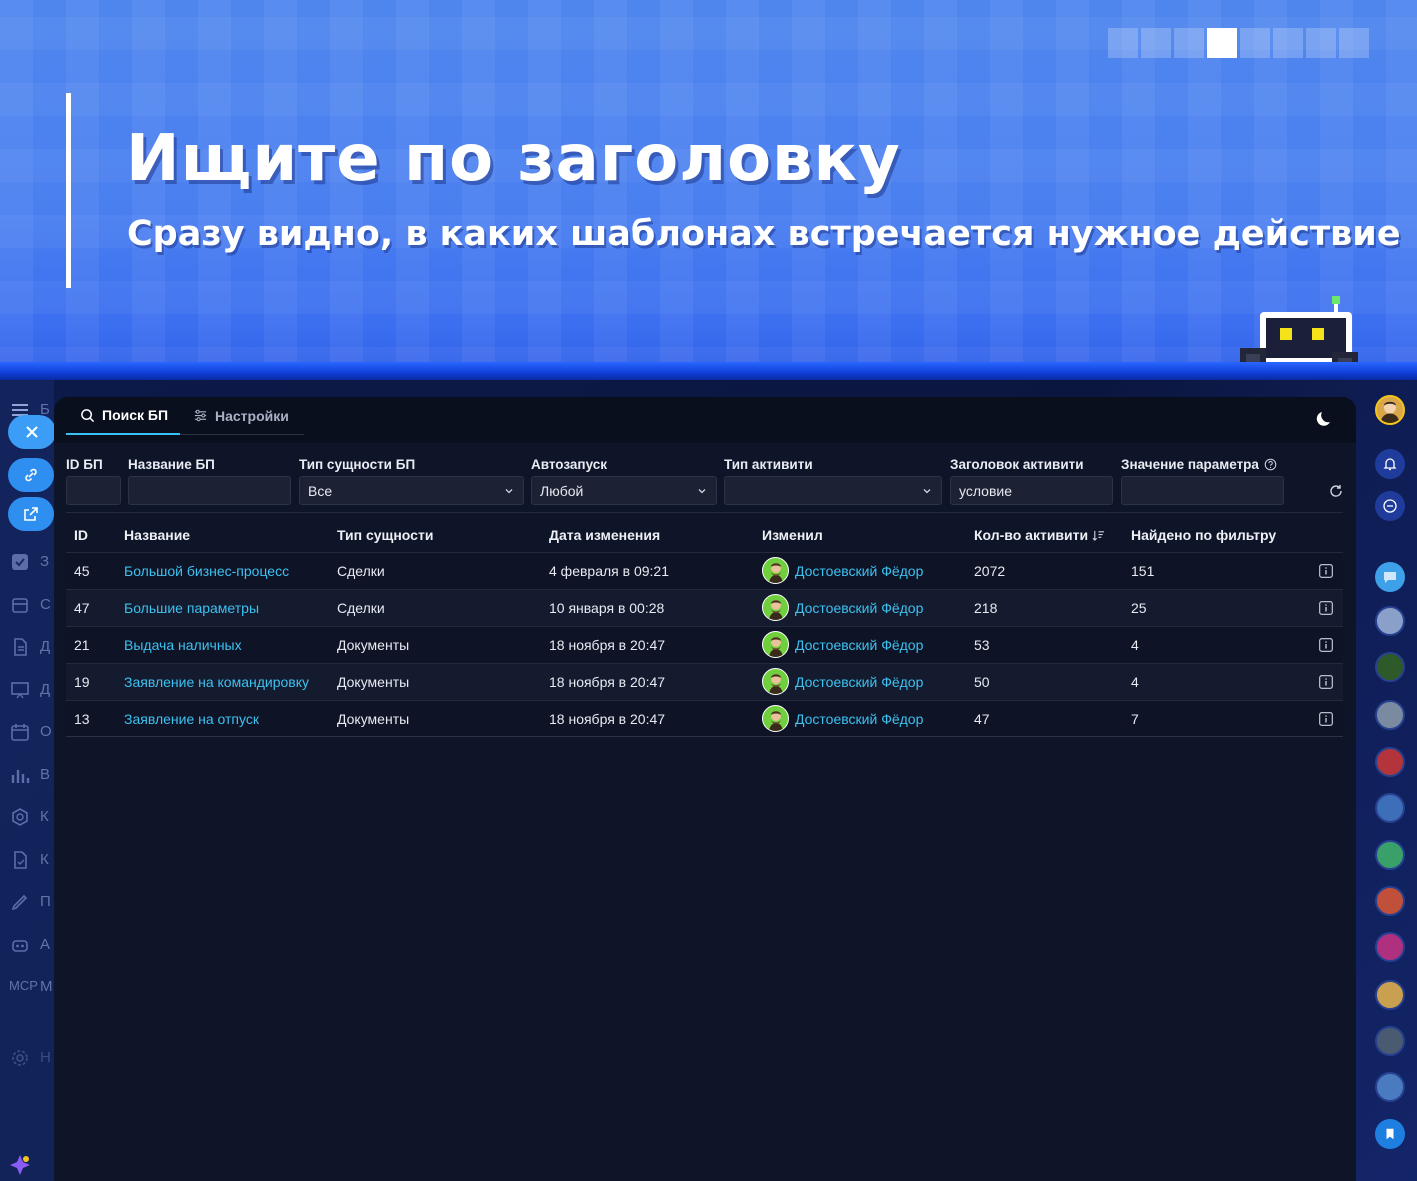 The image size is (1417, 1181). Describe the element at coordinates (1336, 491) in the screenshot. I see `refresh-icon` at that location.